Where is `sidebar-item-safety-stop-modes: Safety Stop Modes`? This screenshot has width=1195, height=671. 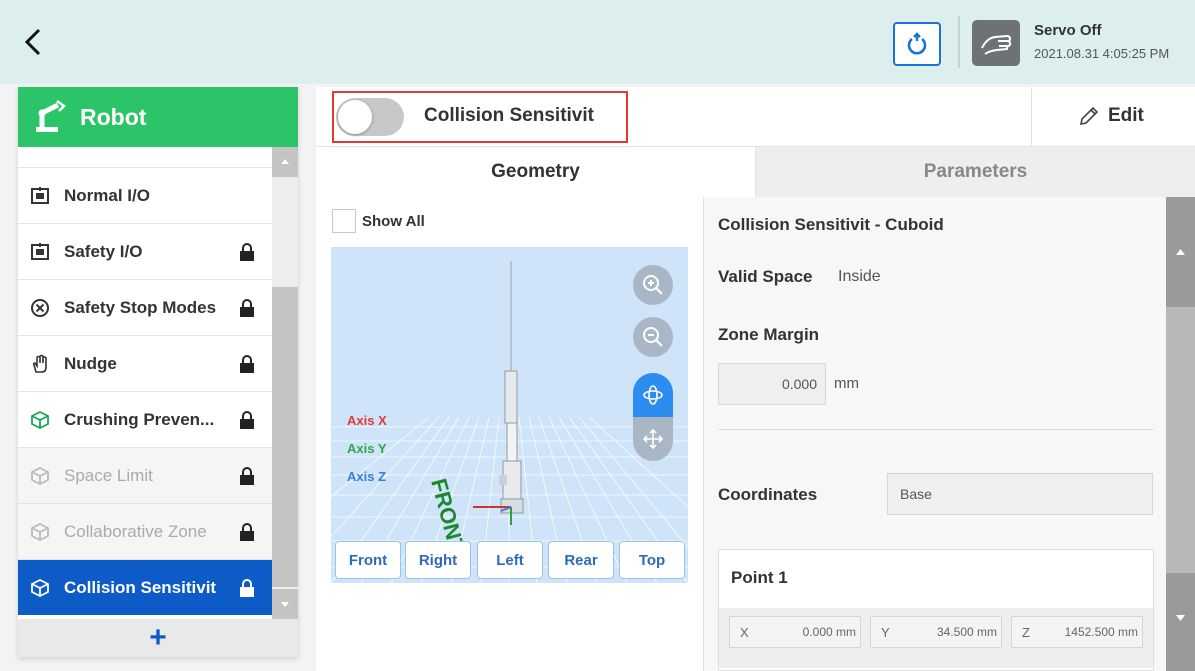 sidebar-item-safety-stop-modes: Safety Stop Modes is located at coordinates (145, 307).